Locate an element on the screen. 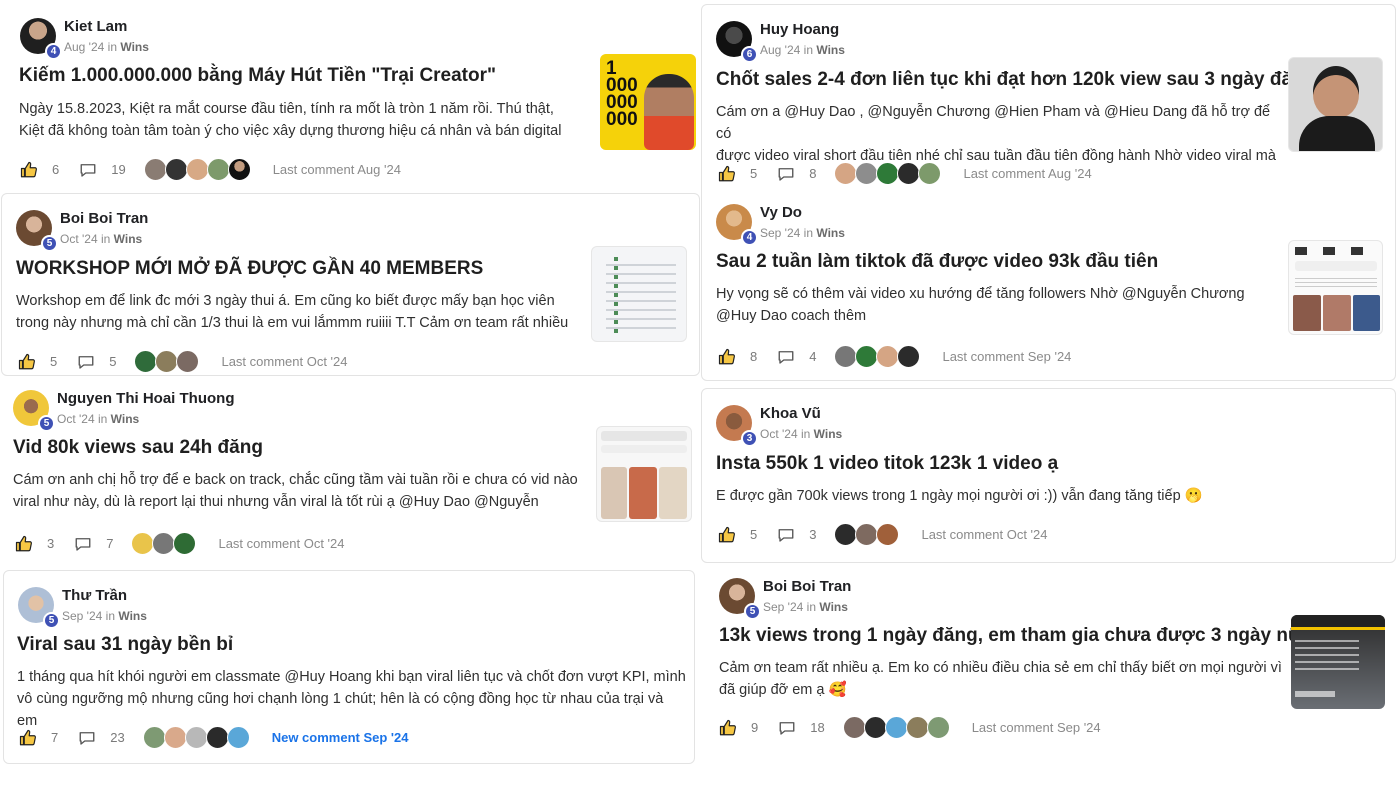  author-name: Huy Hoang is located at coordinates (802, 30).